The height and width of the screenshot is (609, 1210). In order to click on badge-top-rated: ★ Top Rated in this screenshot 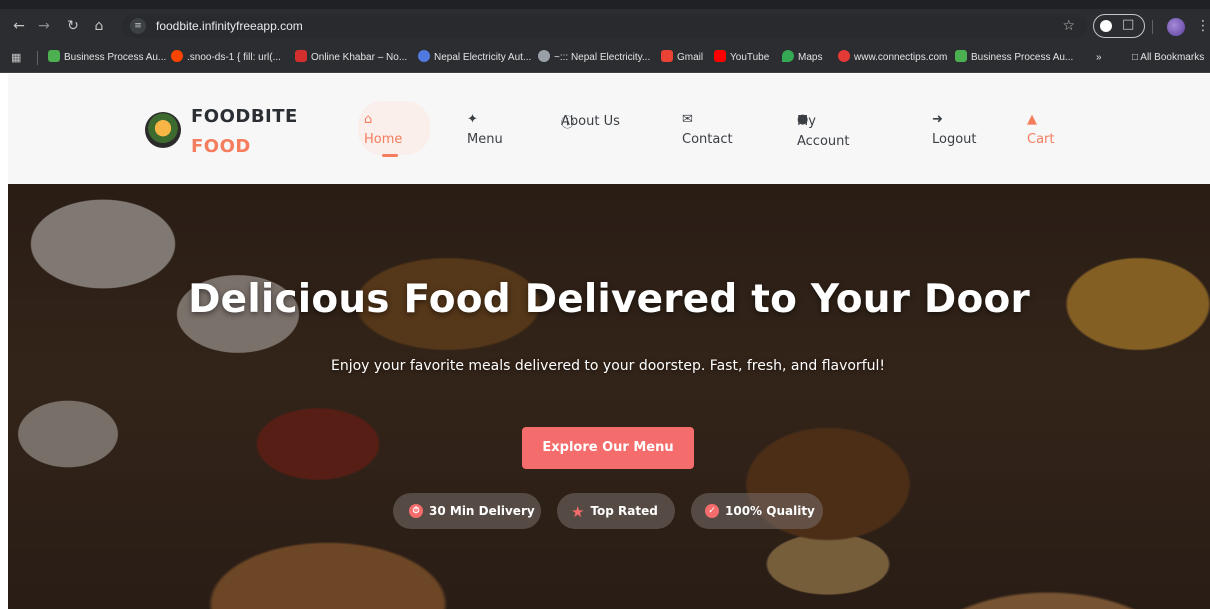, I will do `click(616, 511)`.